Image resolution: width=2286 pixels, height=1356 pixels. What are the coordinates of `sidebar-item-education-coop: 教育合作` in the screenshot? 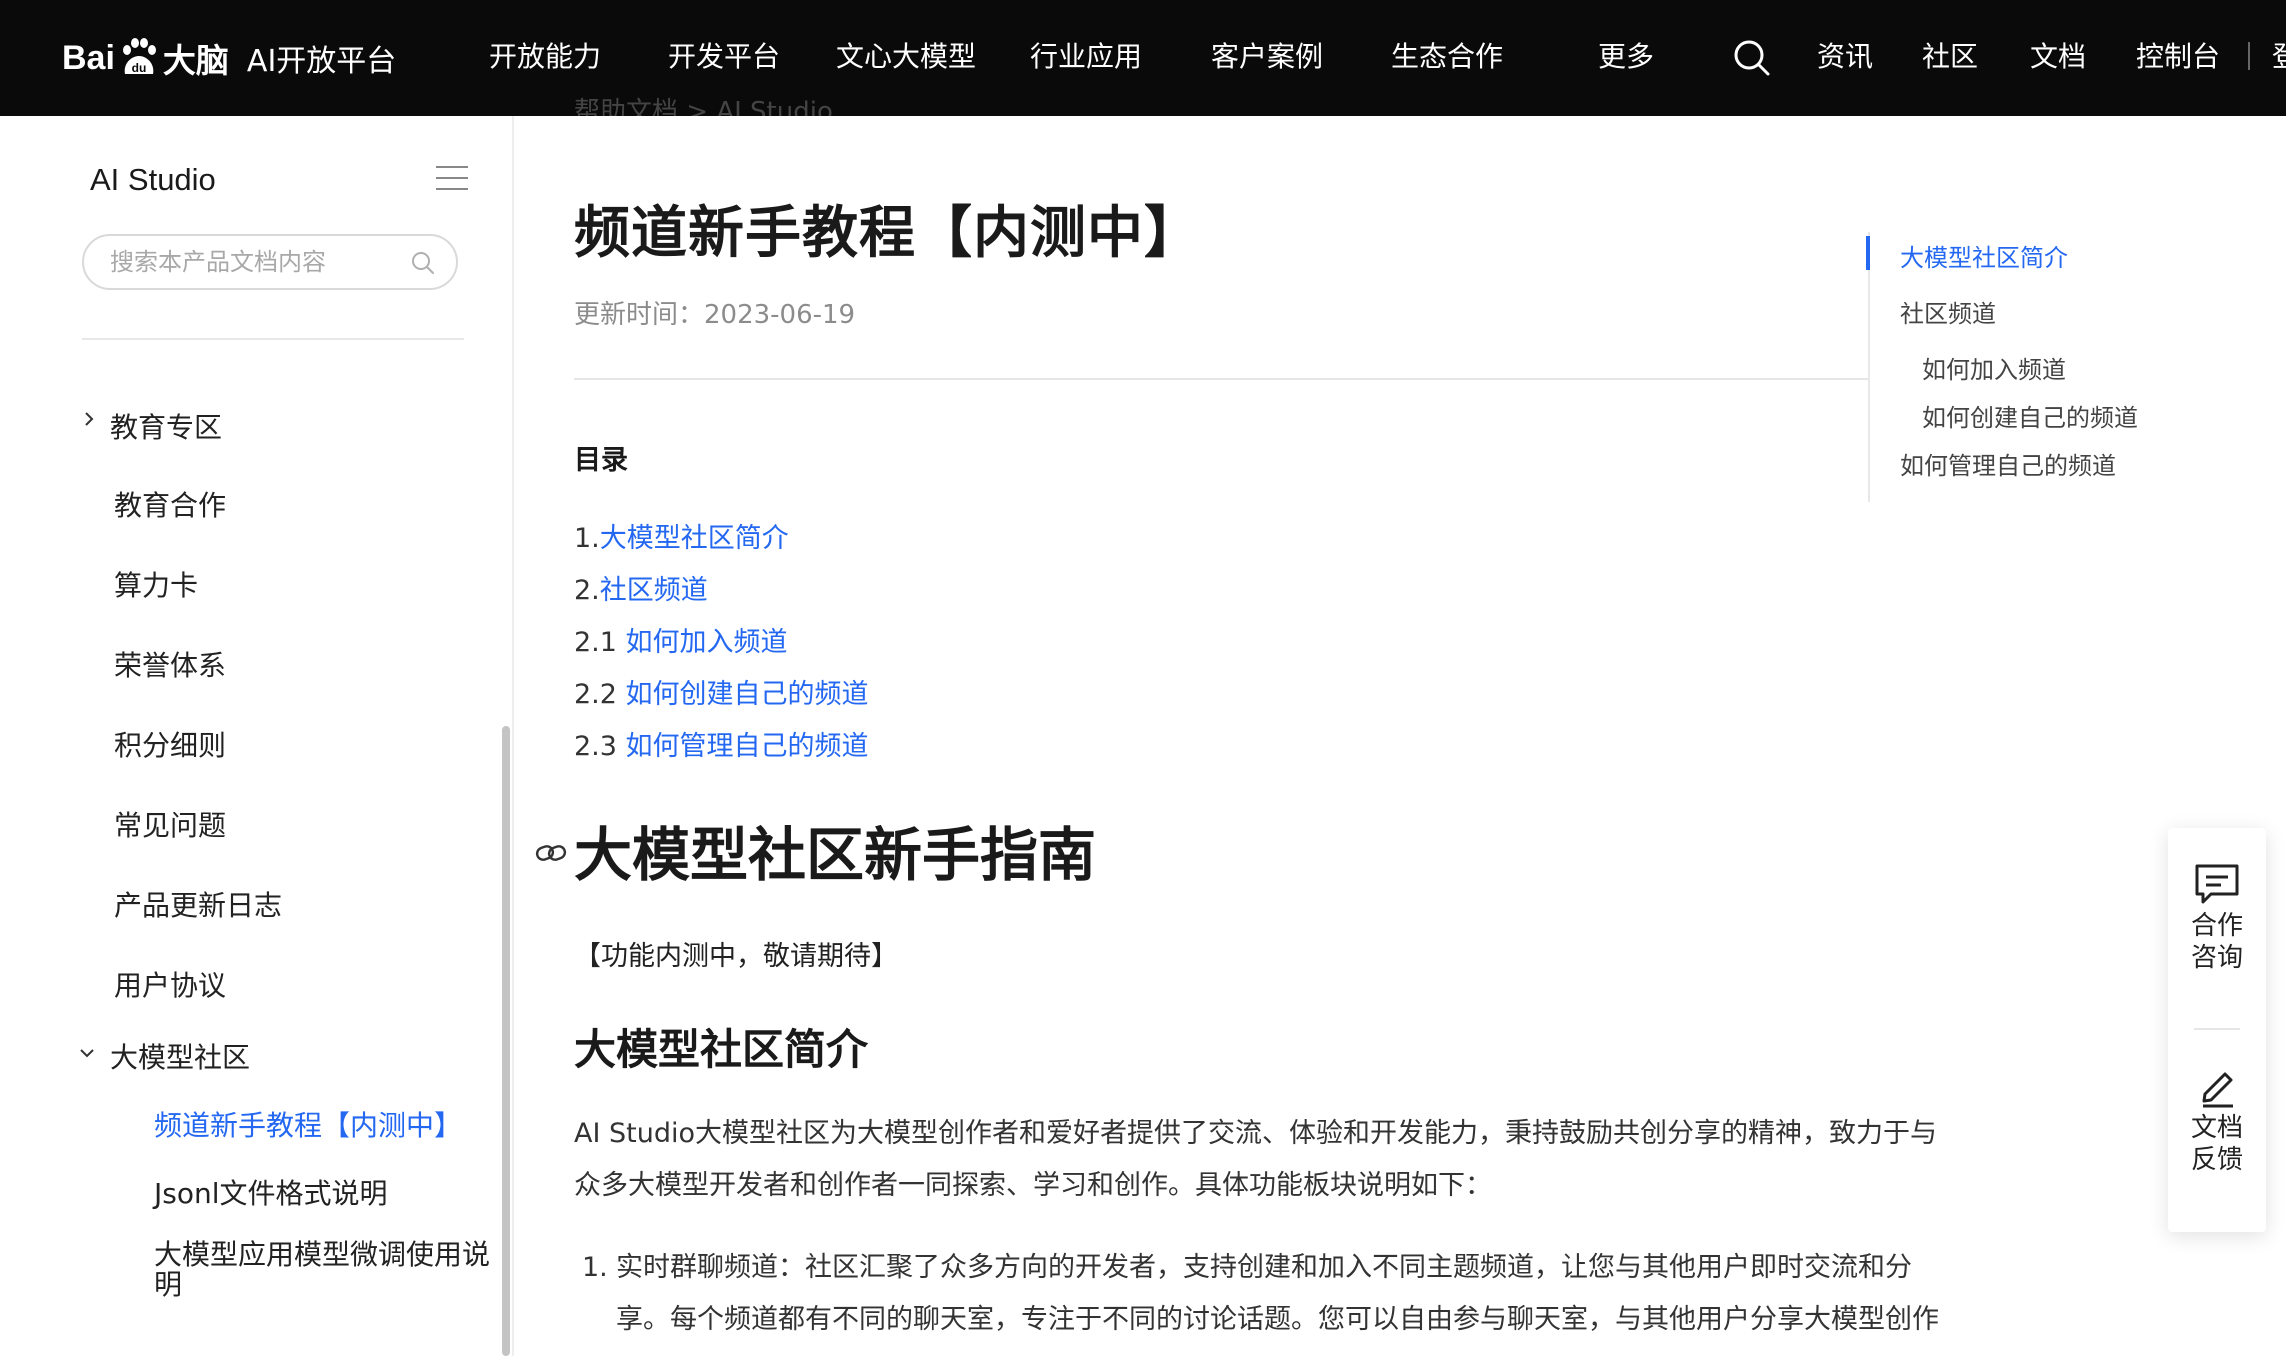 It's located at (170, 504).